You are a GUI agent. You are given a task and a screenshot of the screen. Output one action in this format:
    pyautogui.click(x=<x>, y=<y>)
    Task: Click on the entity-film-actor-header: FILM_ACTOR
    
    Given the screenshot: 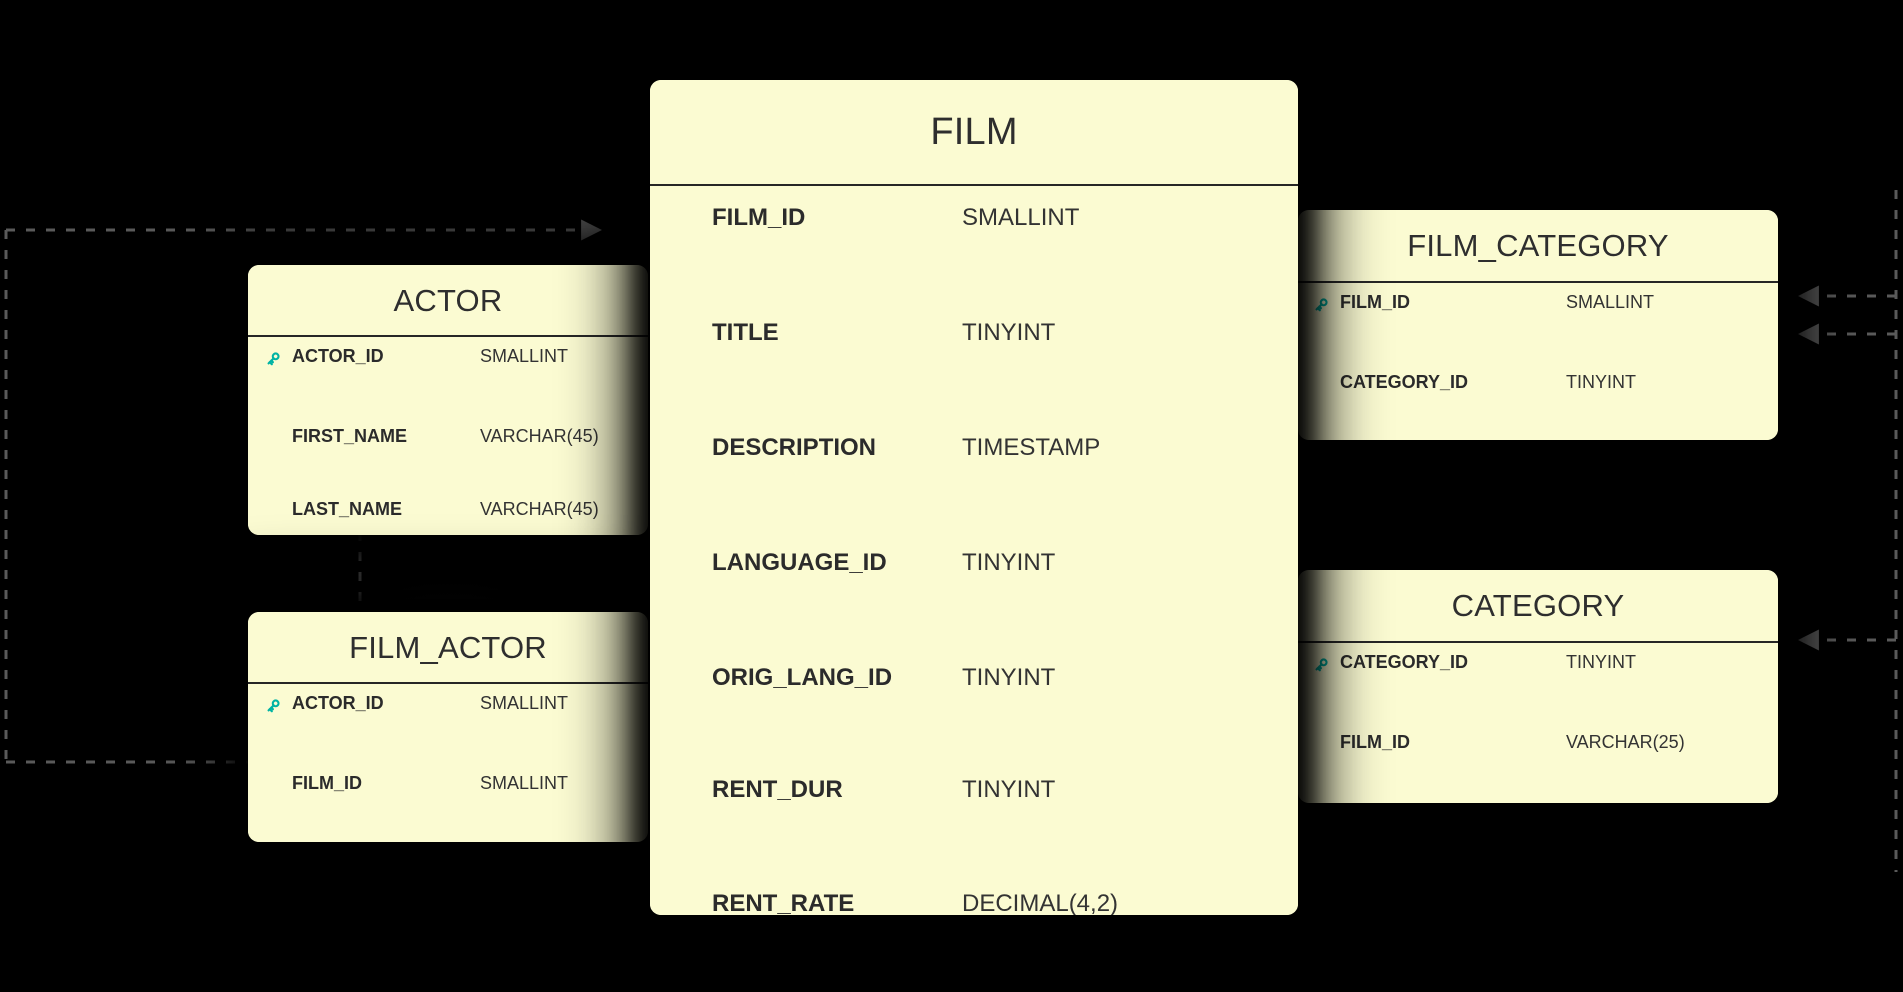 What is the action you would take?
    pyautogui.click(x=448, y=648)
    